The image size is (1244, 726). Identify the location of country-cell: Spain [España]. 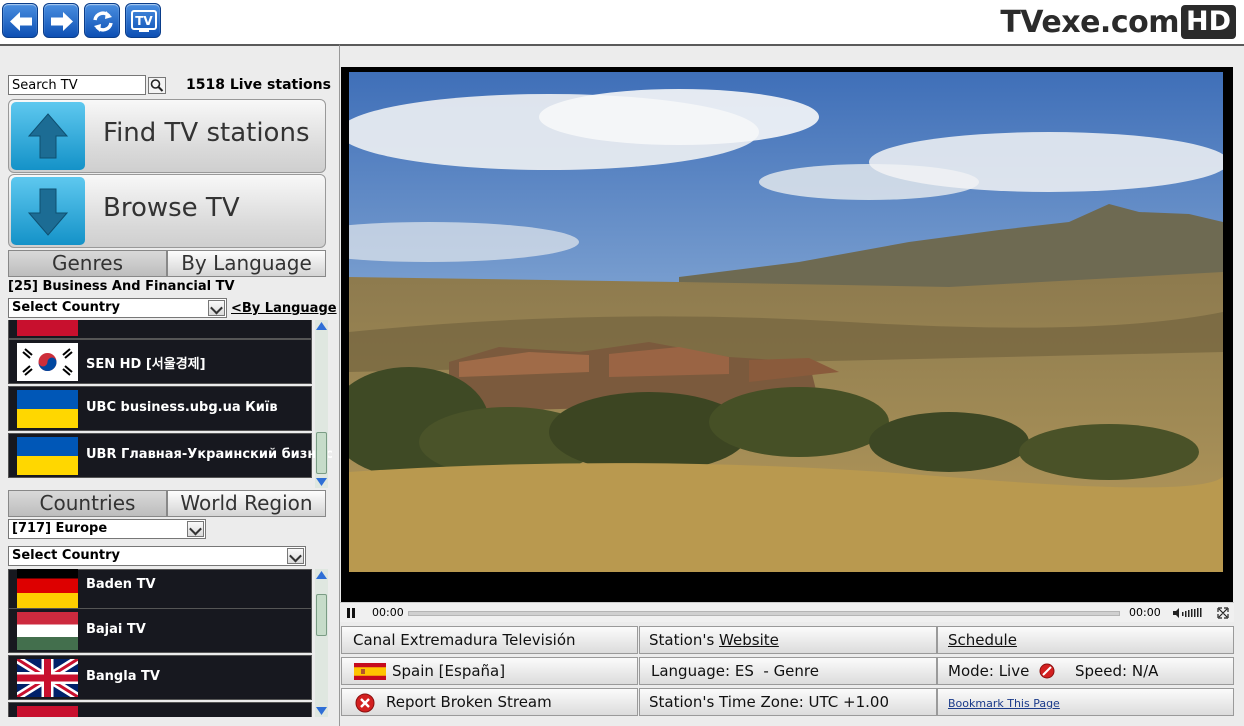
(489, 671).